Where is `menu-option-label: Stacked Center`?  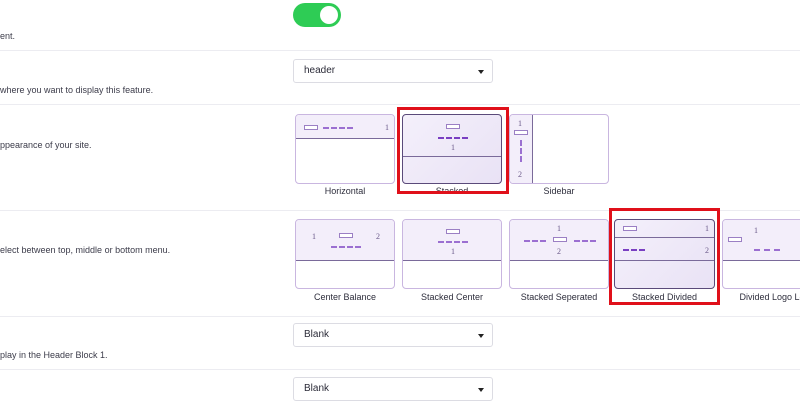
menu-option-label: Stacked Center is located at coordinates (452, 297).